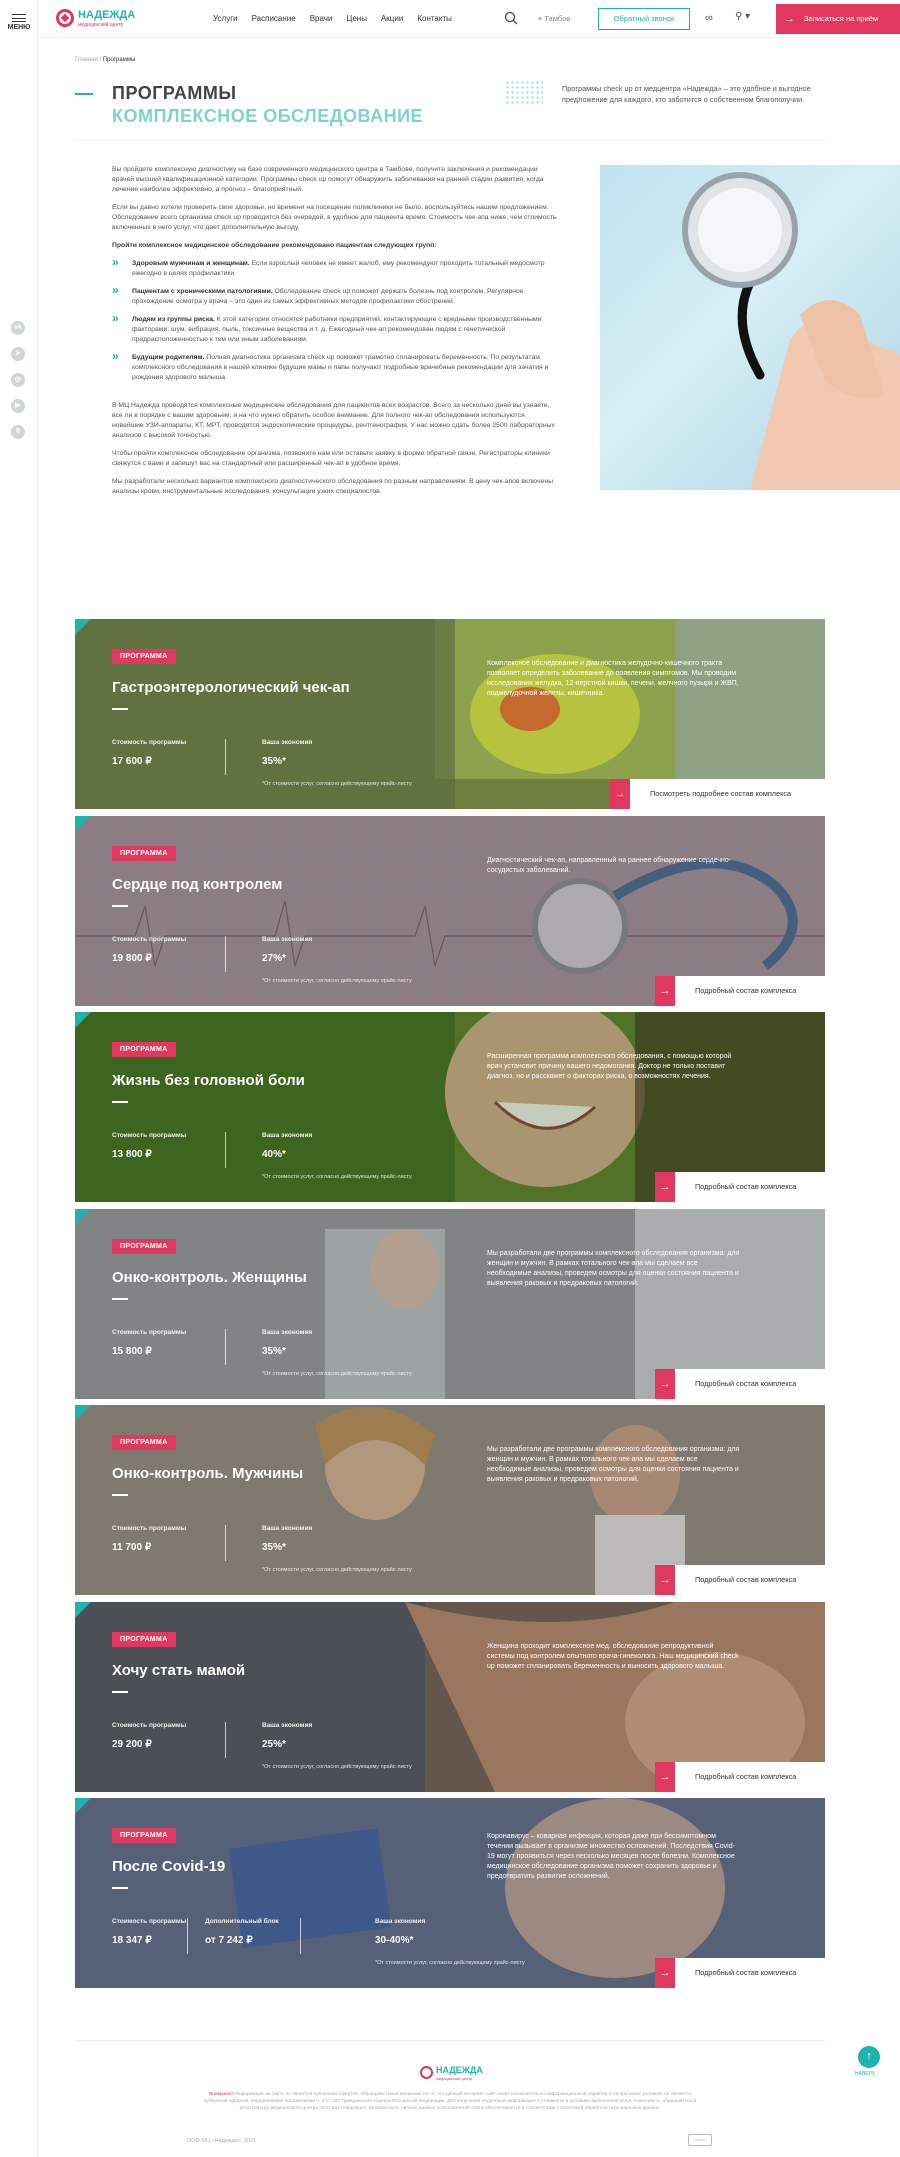 This screenshot has width=900, height=2157. Describe the element at coordinates (287, 1146) in the screenshot. I see `saving-block: Ваша экономия 40%*` at that location.